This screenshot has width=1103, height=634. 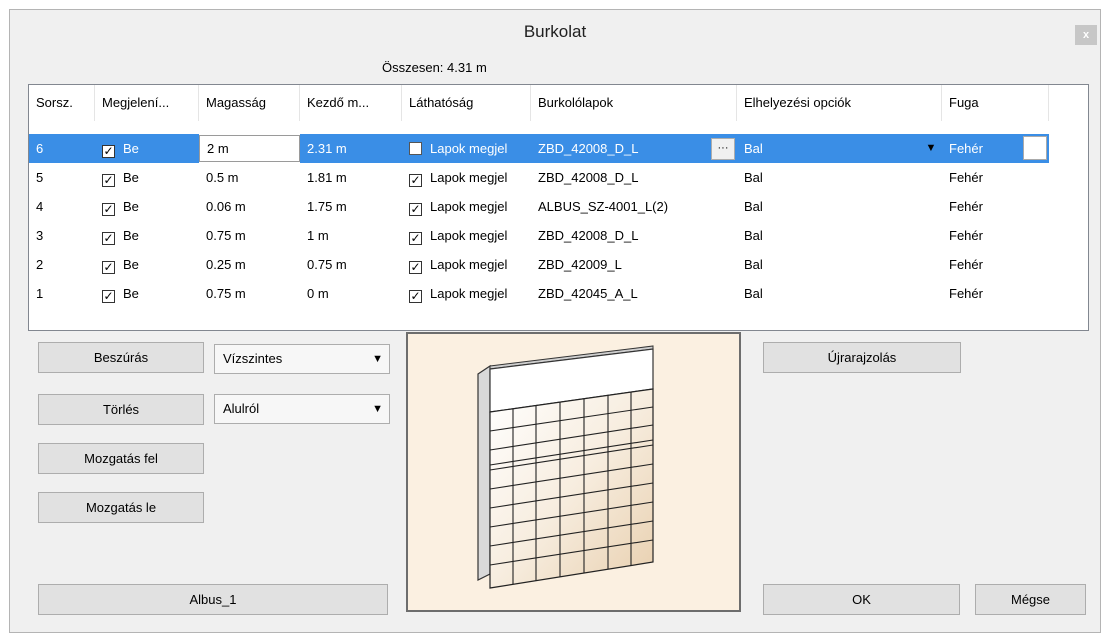 I want to click on tiled-wall-image, so click(x=565, y=467).